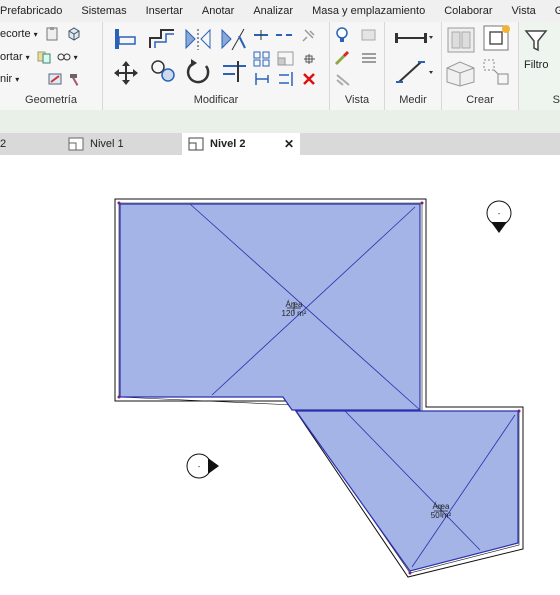 The width and height of the screenshot is (560, 595). What do you see at coordinates (64, 57) in the screenshot?
I see `link-icon` at bounding box center [64, 57].